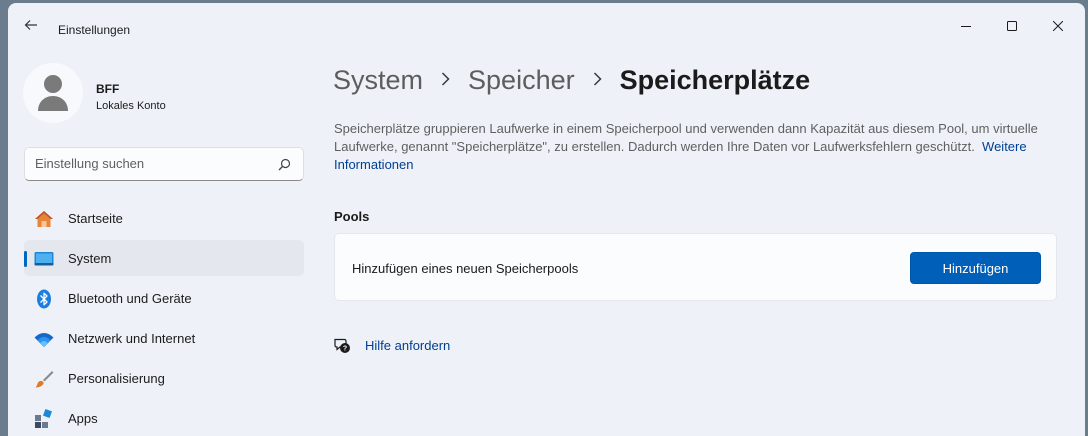  Describe the element at coordinates (44, 259) in the screenshot. I see `system-icon` at that location.